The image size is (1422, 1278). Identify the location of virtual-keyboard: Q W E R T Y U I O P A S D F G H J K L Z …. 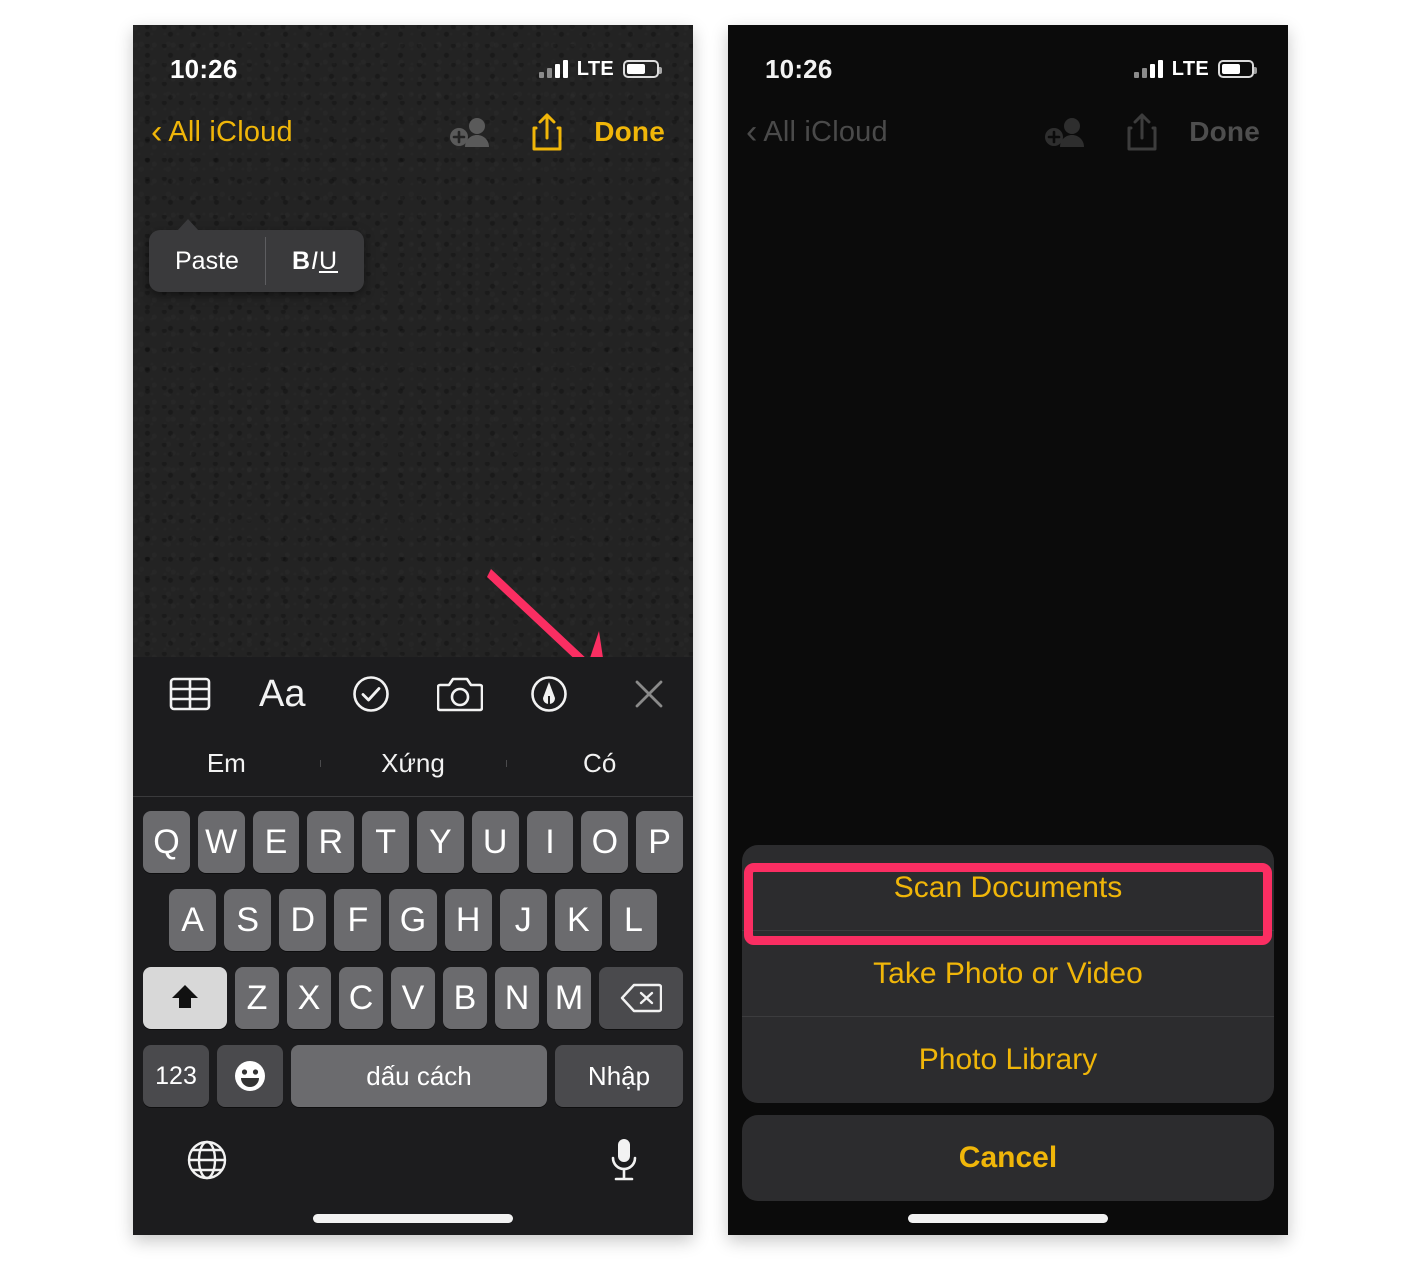
(413, 952).